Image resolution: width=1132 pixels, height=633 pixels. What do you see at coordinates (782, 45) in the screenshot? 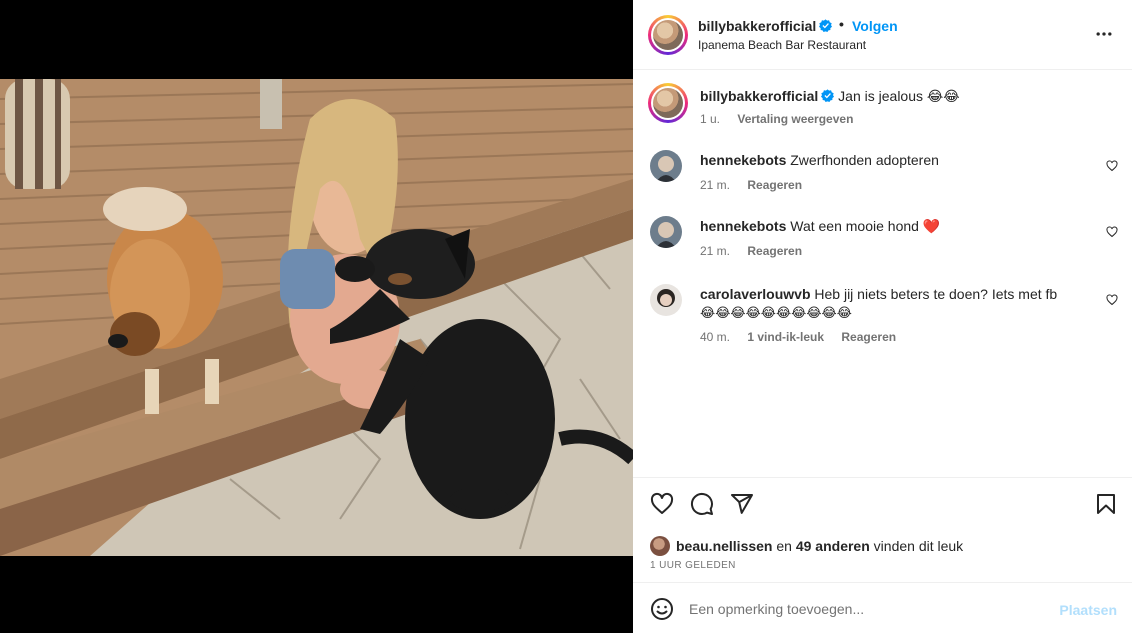
I see `location-link: Ipanema Beach Bar Restaurant` at bounding box center [782, 45].